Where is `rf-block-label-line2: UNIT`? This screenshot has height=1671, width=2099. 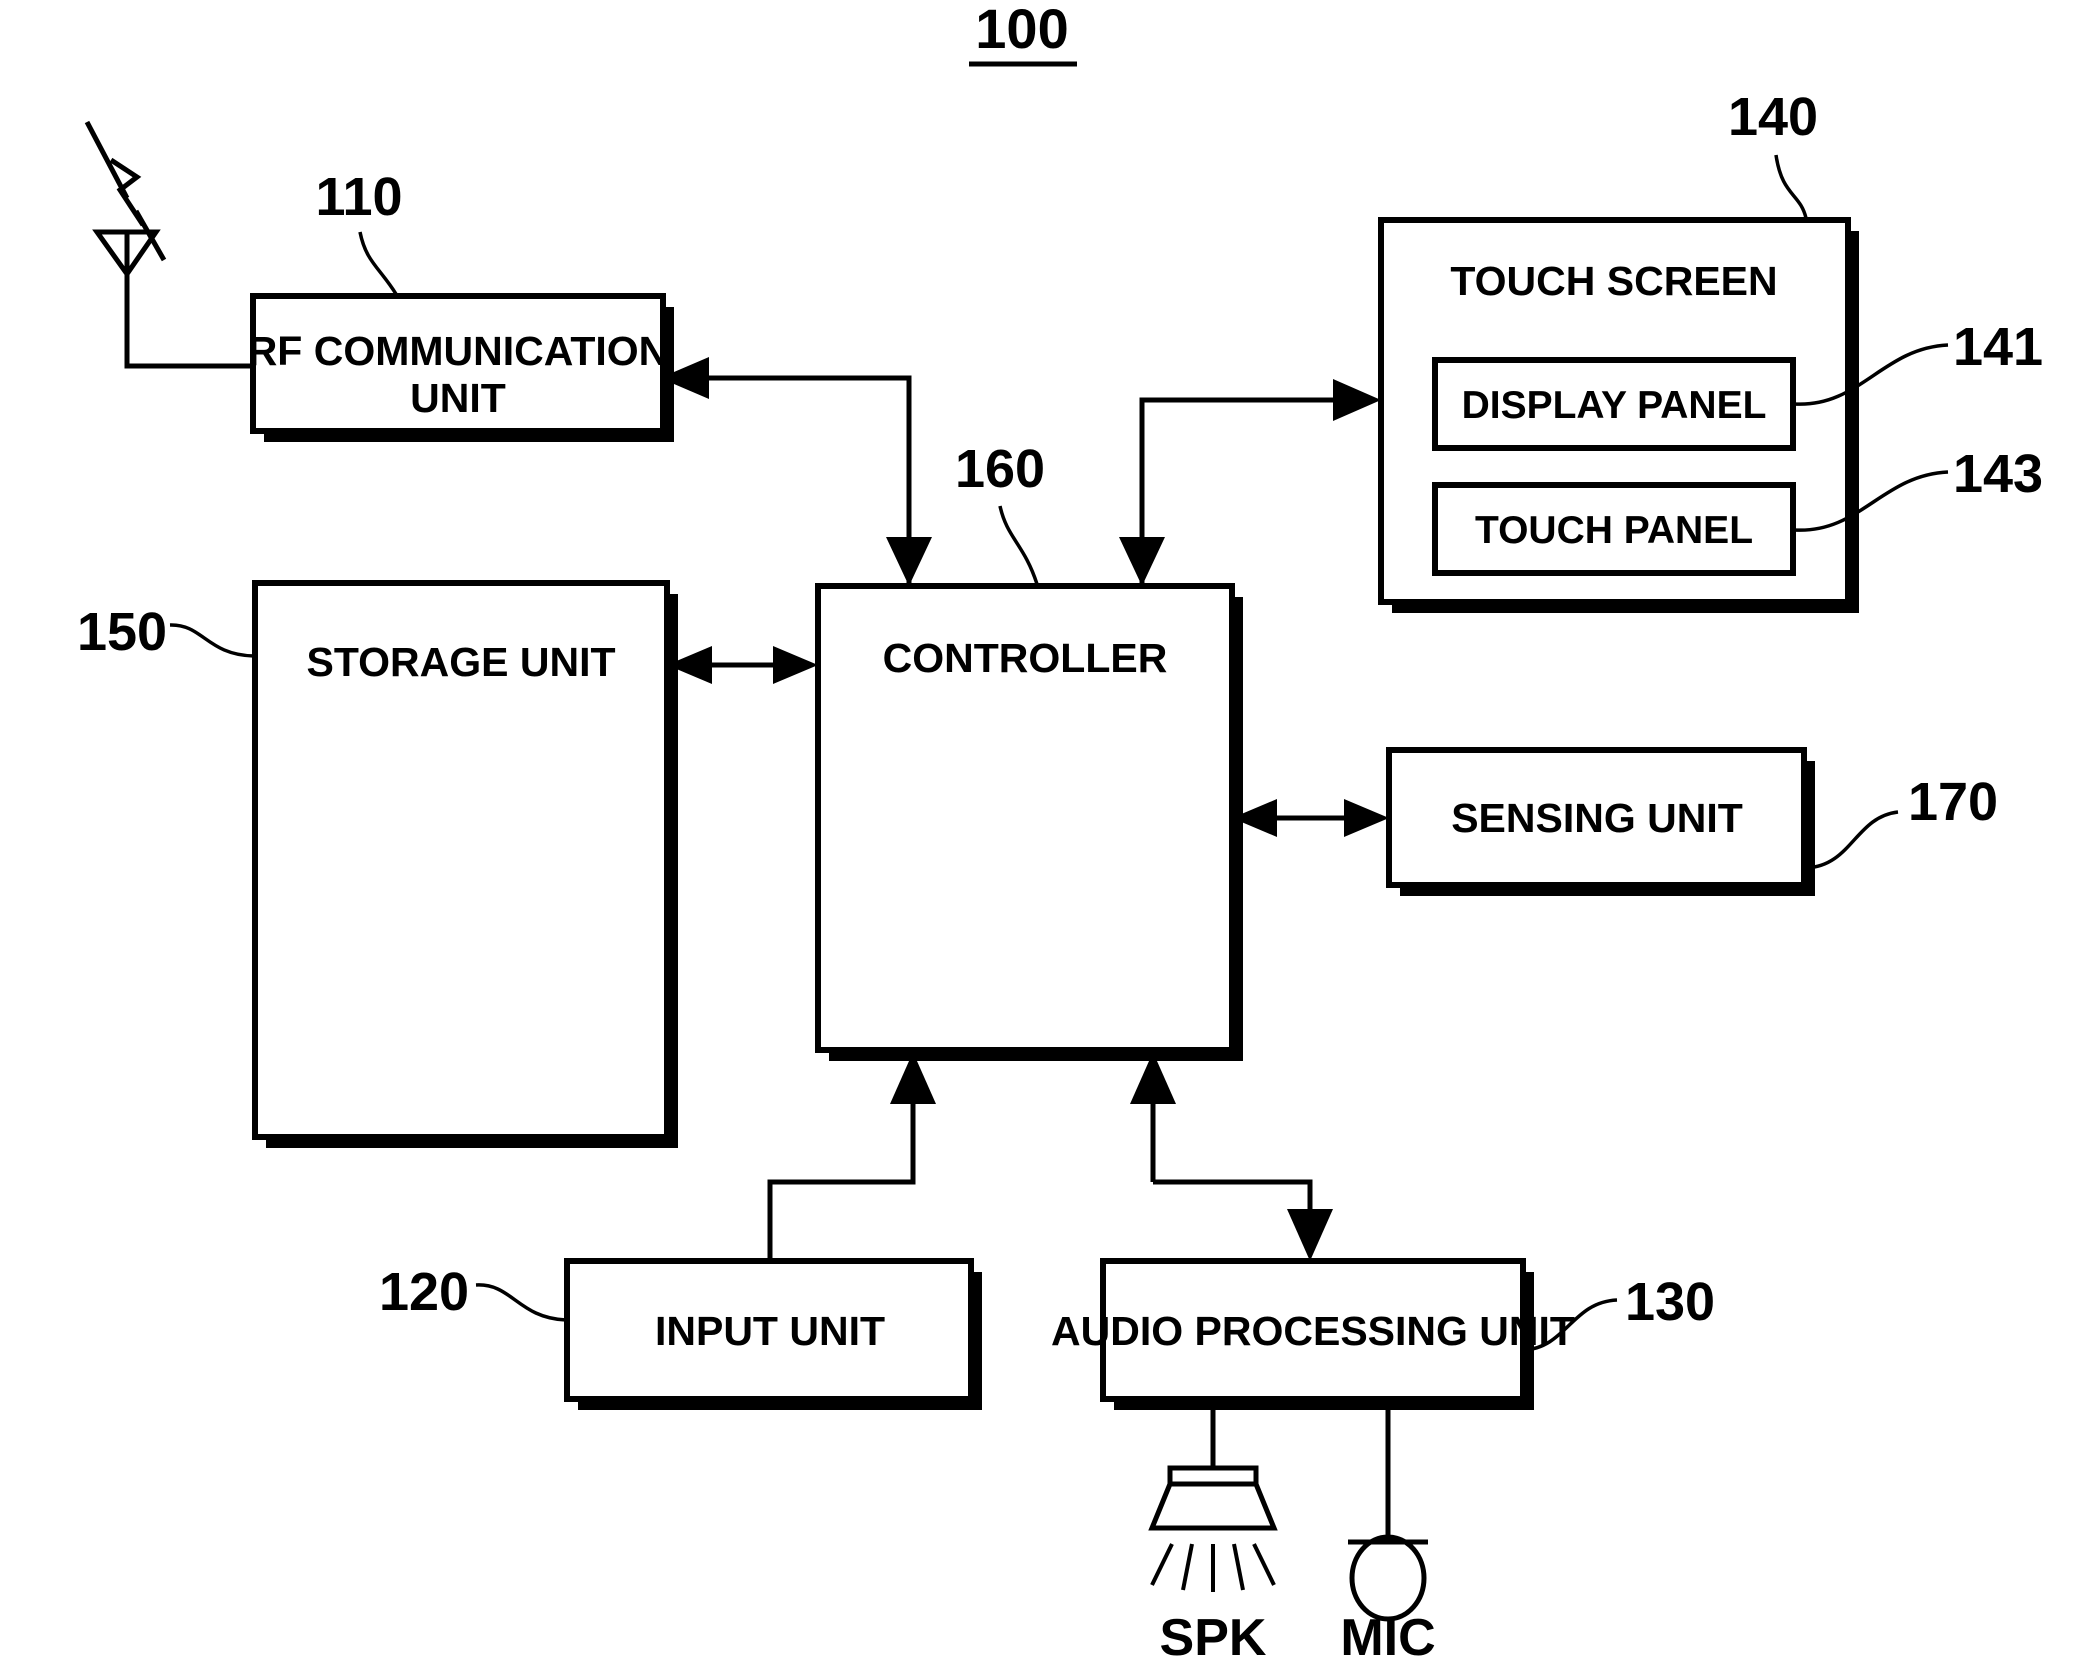
rf-block-label-line2: UNIT is located at coordinates (458, 398).